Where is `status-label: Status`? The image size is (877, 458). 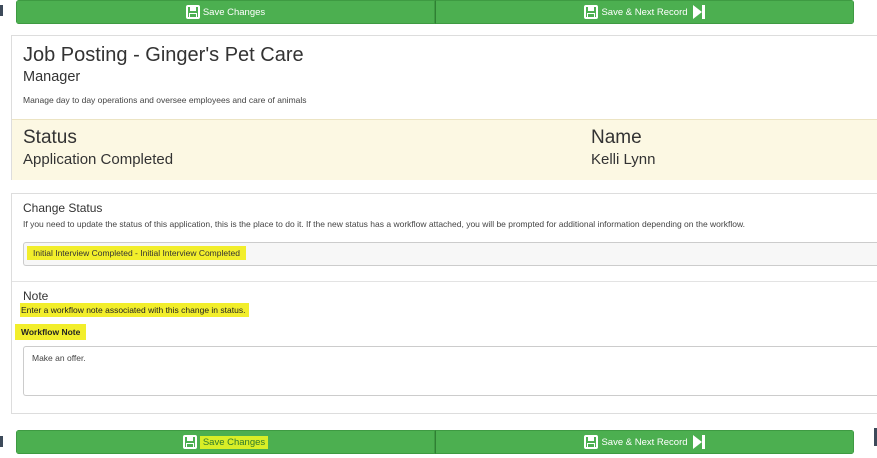 status-label: Status is located at coordinates (50, 137).